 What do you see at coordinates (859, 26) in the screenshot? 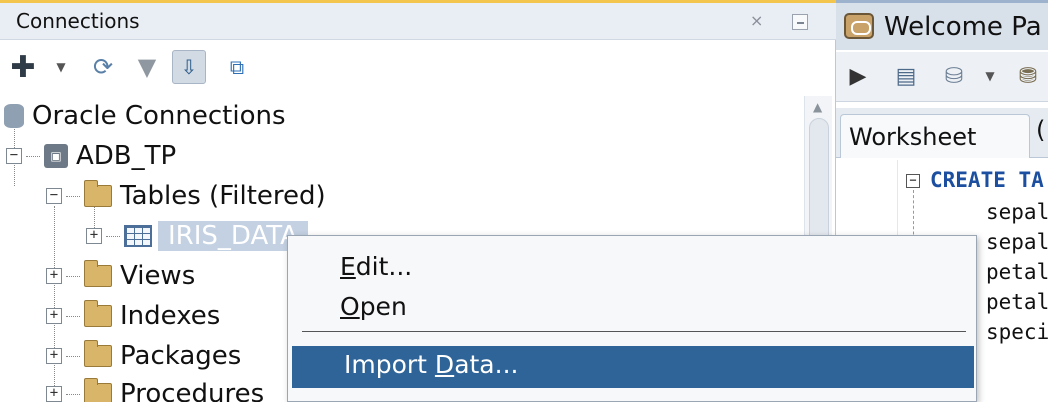
I see `oracle-icon` at bounding box center [859, 26].